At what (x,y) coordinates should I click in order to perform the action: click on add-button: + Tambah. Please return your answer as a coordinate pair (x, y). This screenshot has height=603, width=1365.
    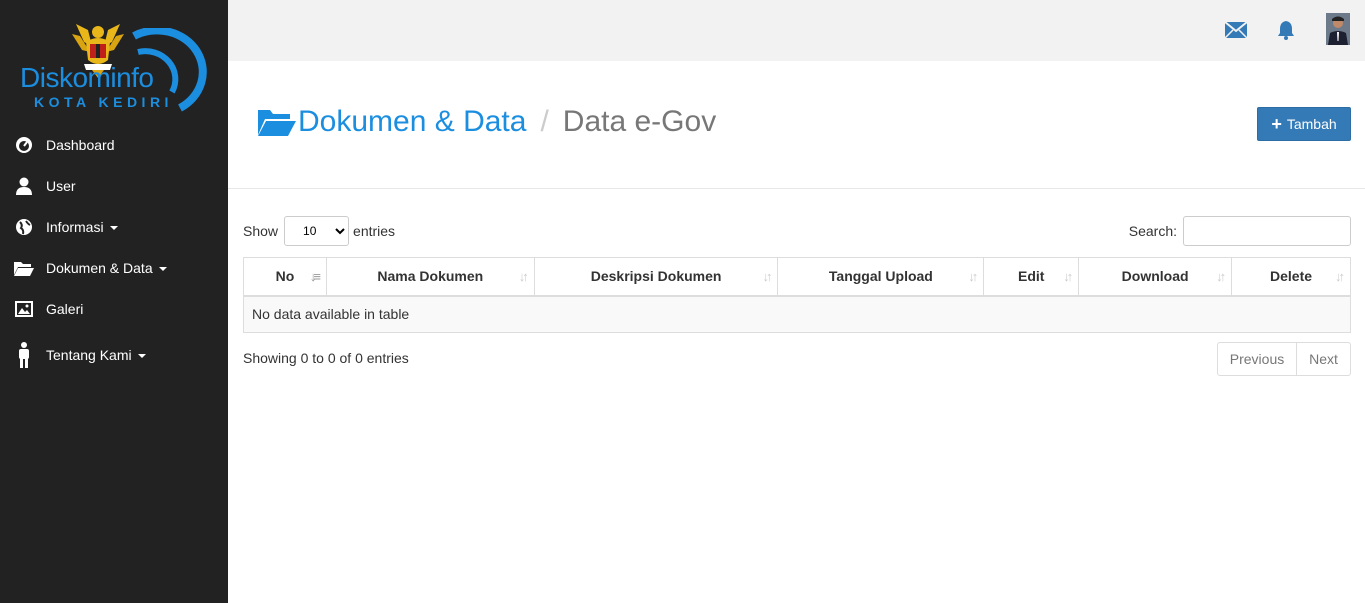
    Looking at the image, I should click on (1304, 124).